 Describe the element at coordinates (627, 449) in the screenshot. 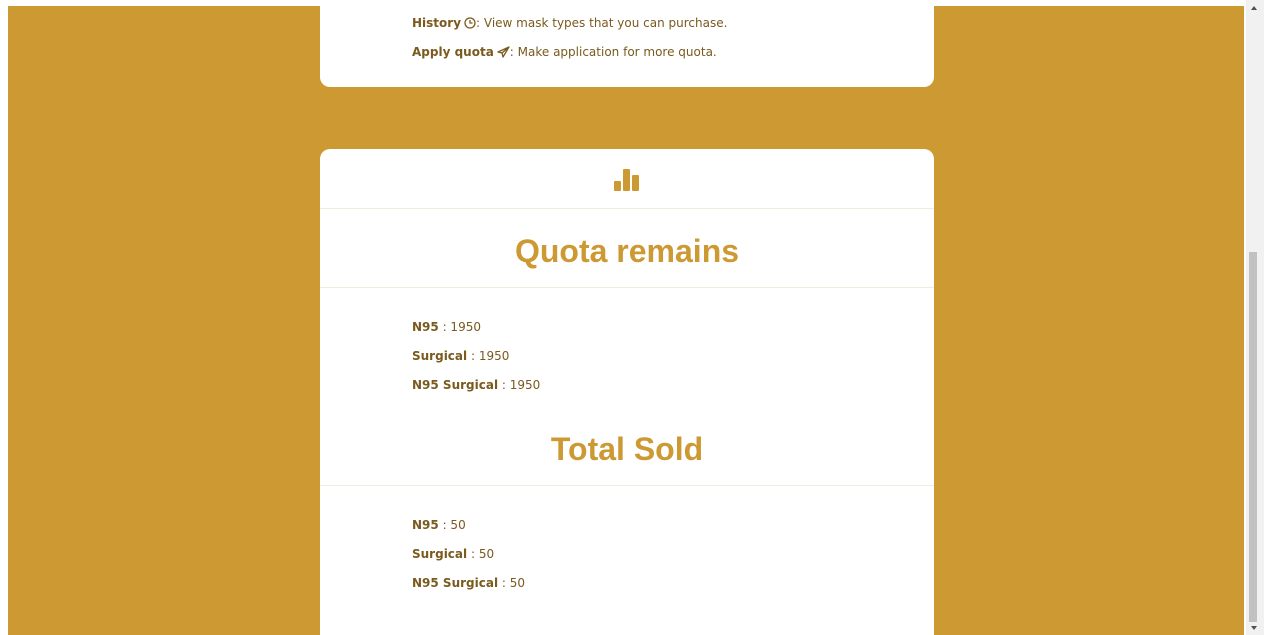

I see `total-sold-title: Total Sold` at that location.